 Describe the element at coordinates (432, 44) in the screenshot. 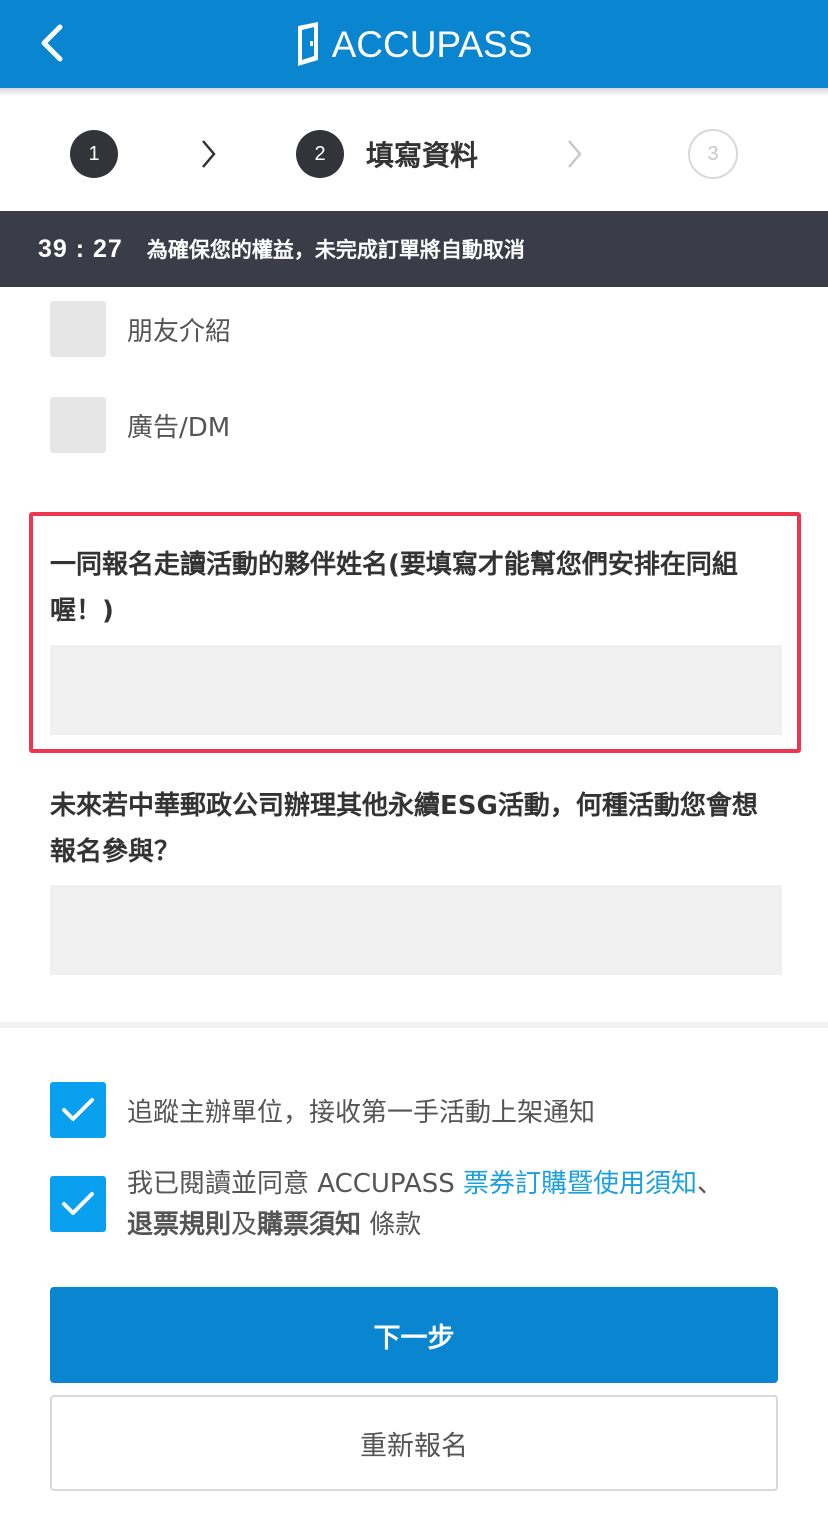

I see `logo-text: ACCUPASS` at that location.